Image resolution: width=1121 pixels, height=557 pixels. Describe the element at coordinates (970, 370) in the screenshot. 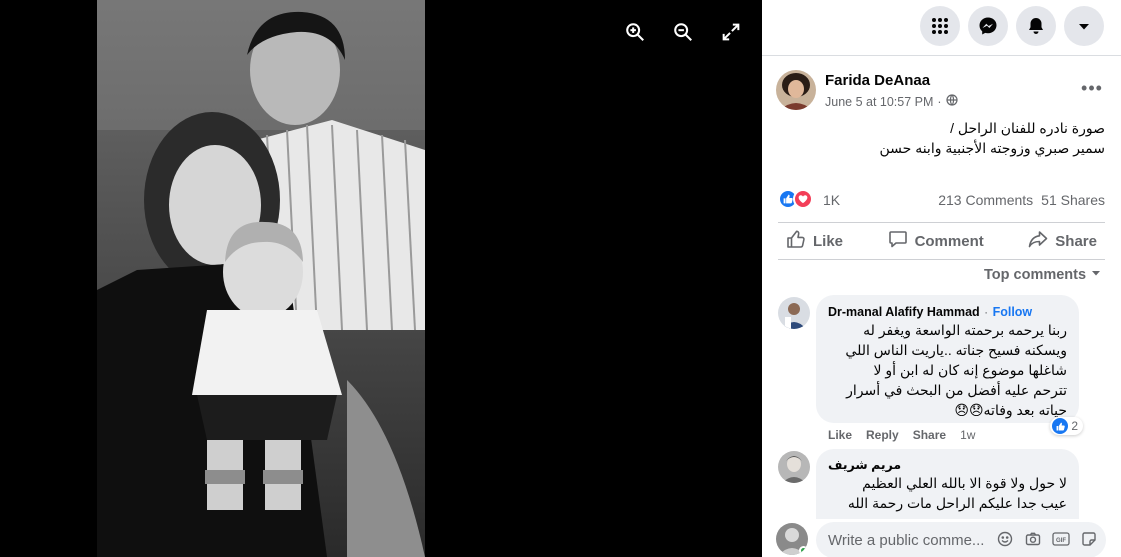

I see `comment-text-line: شاغلها موضوع إنه كان له ابن أو لا` at that location.